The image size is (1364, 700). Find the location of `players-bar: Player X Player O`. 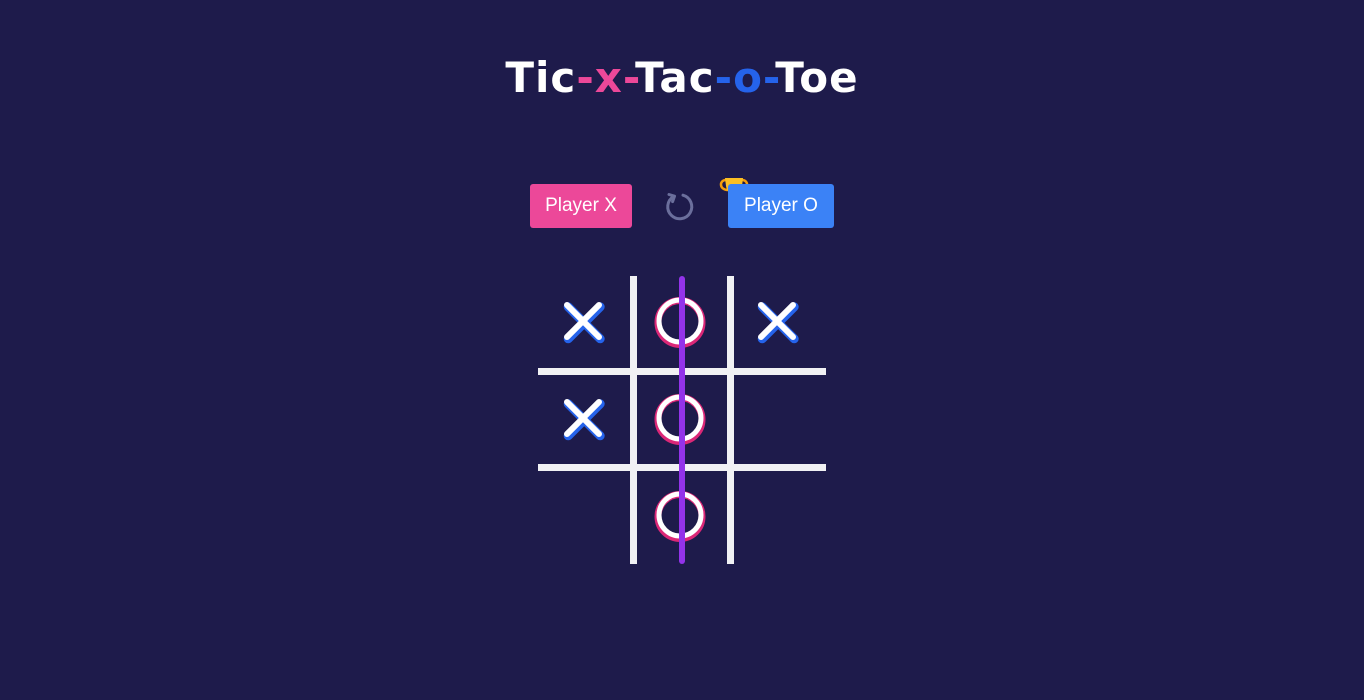

players-bar: Player X Player O is located at coordinates (682, 203).